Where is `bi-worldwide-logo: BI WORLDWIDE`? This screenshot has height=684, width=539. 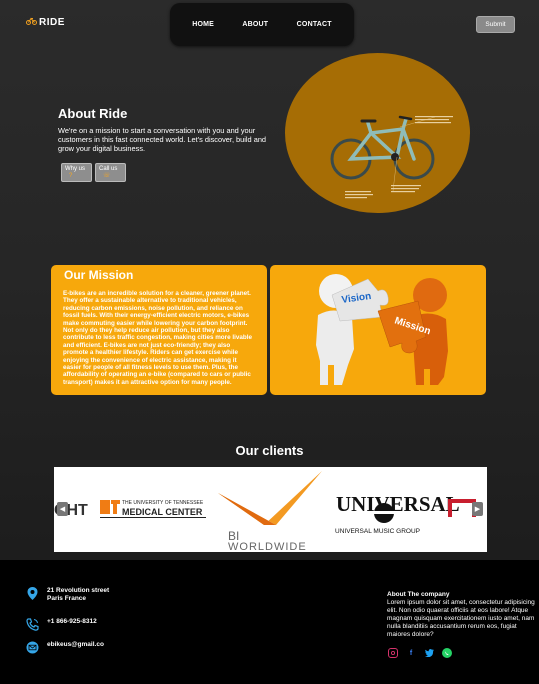 bi-worldwide-logo: BI WORLDWIDE is located at coordinates (270, 511).